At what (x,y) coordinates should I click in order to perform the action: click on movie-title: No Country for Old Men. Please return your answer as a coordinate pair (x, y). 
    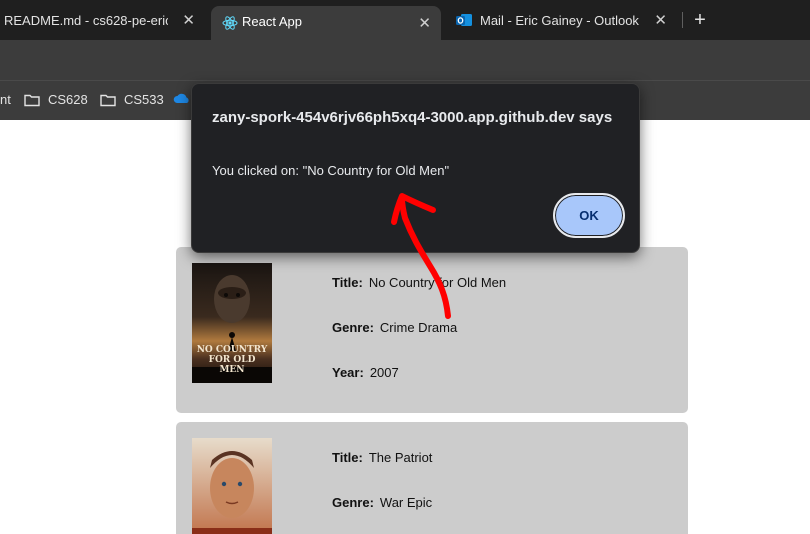
    Looking at the image, I should click on (437, 282).